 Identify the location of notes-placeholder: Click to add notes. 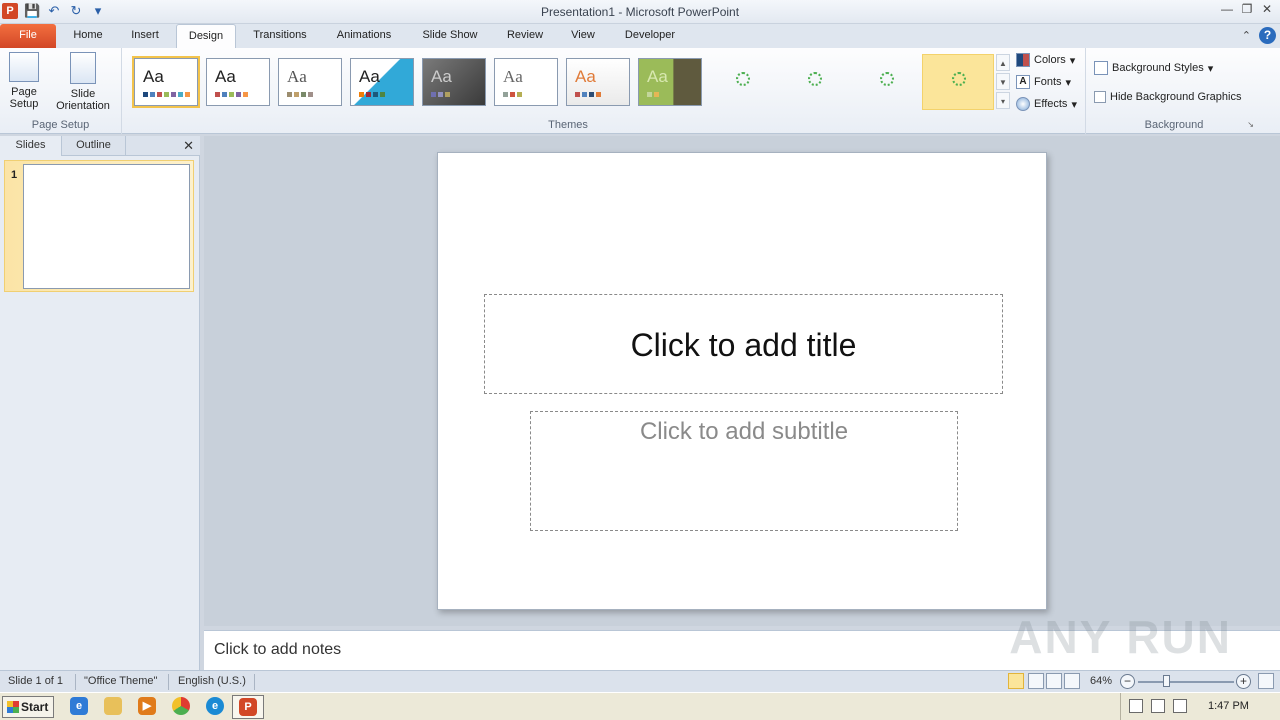
(277, 650).